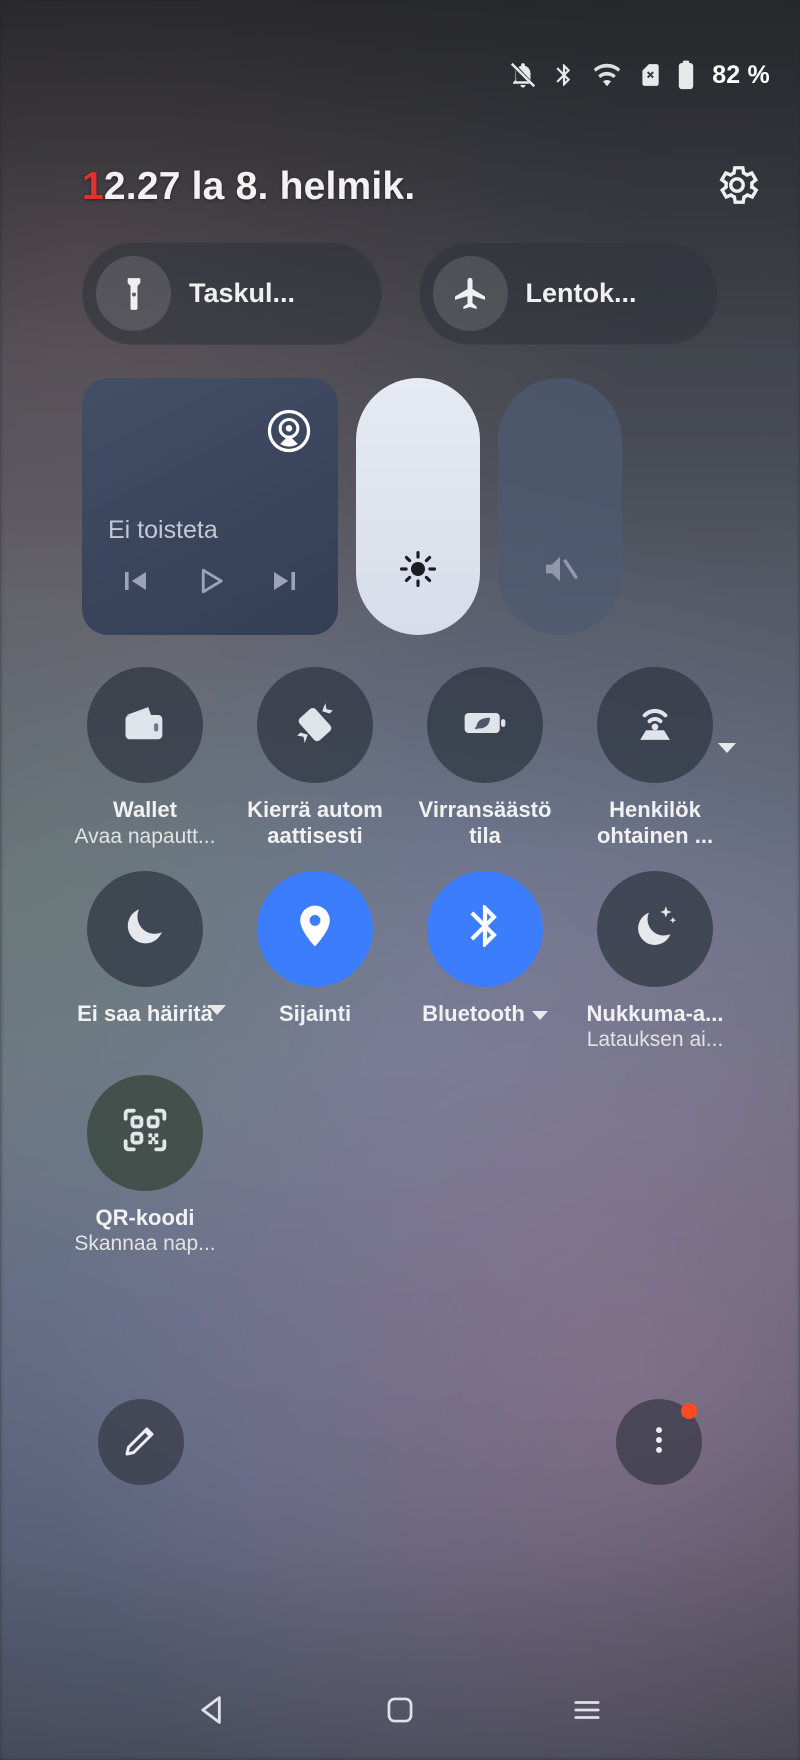 This screenshot has height=1760, width=800. I want to click on home-square-icon, so click(400, 1712).